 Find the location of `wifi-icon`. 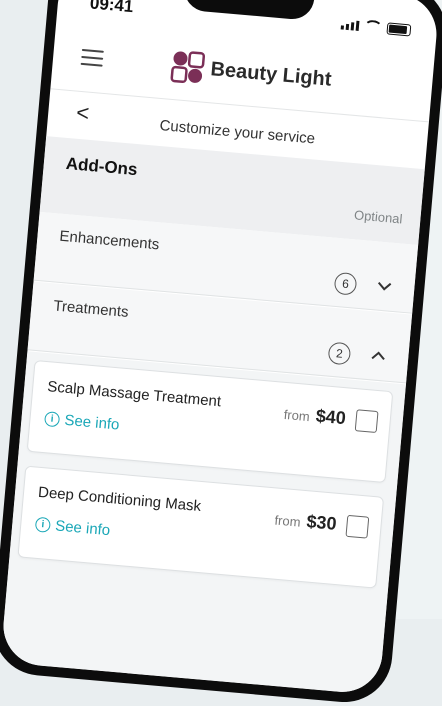

wifi-icon is located at coordinates (373, 27).